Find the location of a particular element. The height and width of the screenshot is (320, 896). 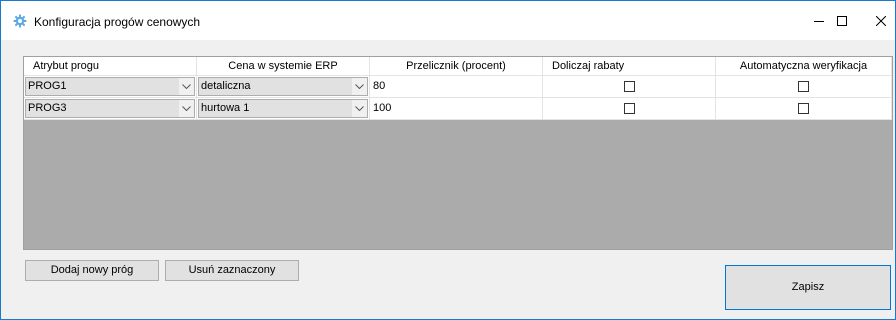

maximize-button is located at coordinates (842, 20).